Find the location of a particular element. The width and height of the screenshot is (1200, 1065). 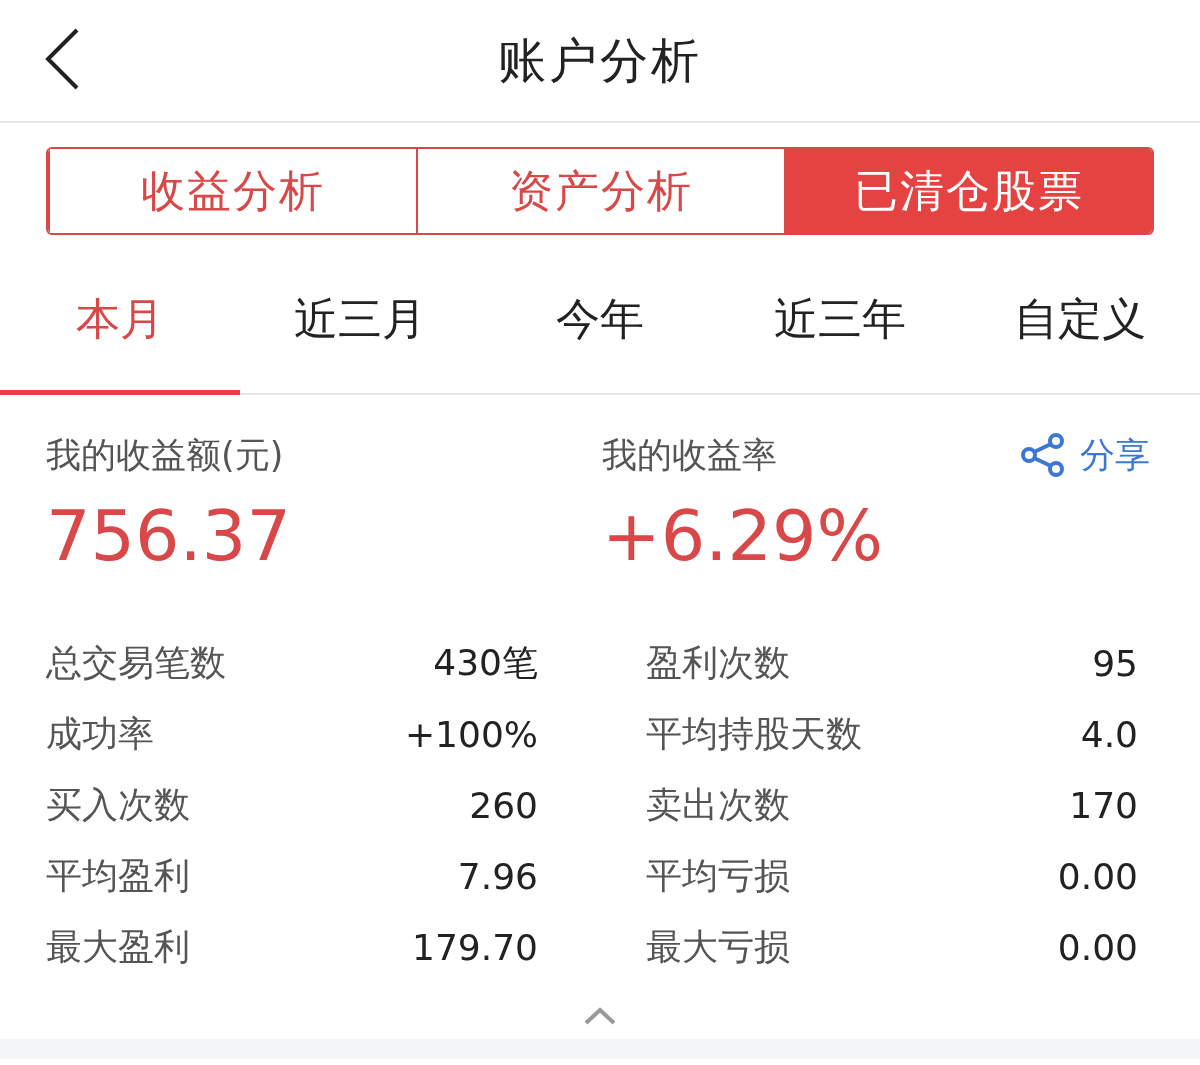

stat-label: 平均持股天数 is located at coordinates (754, 734).